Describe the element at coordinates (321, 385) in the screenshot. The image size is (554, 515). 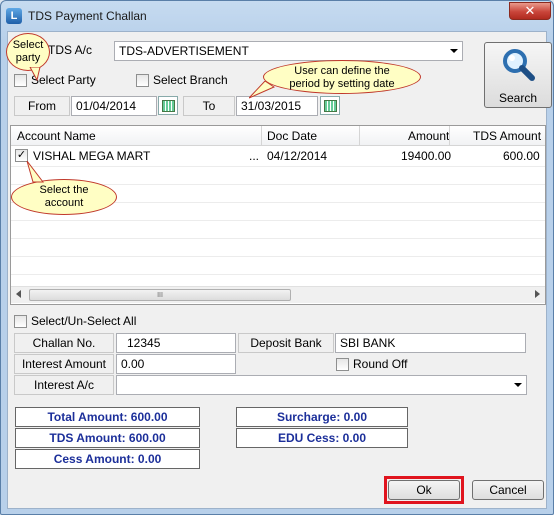
I see `interest-ac-select` at that location.